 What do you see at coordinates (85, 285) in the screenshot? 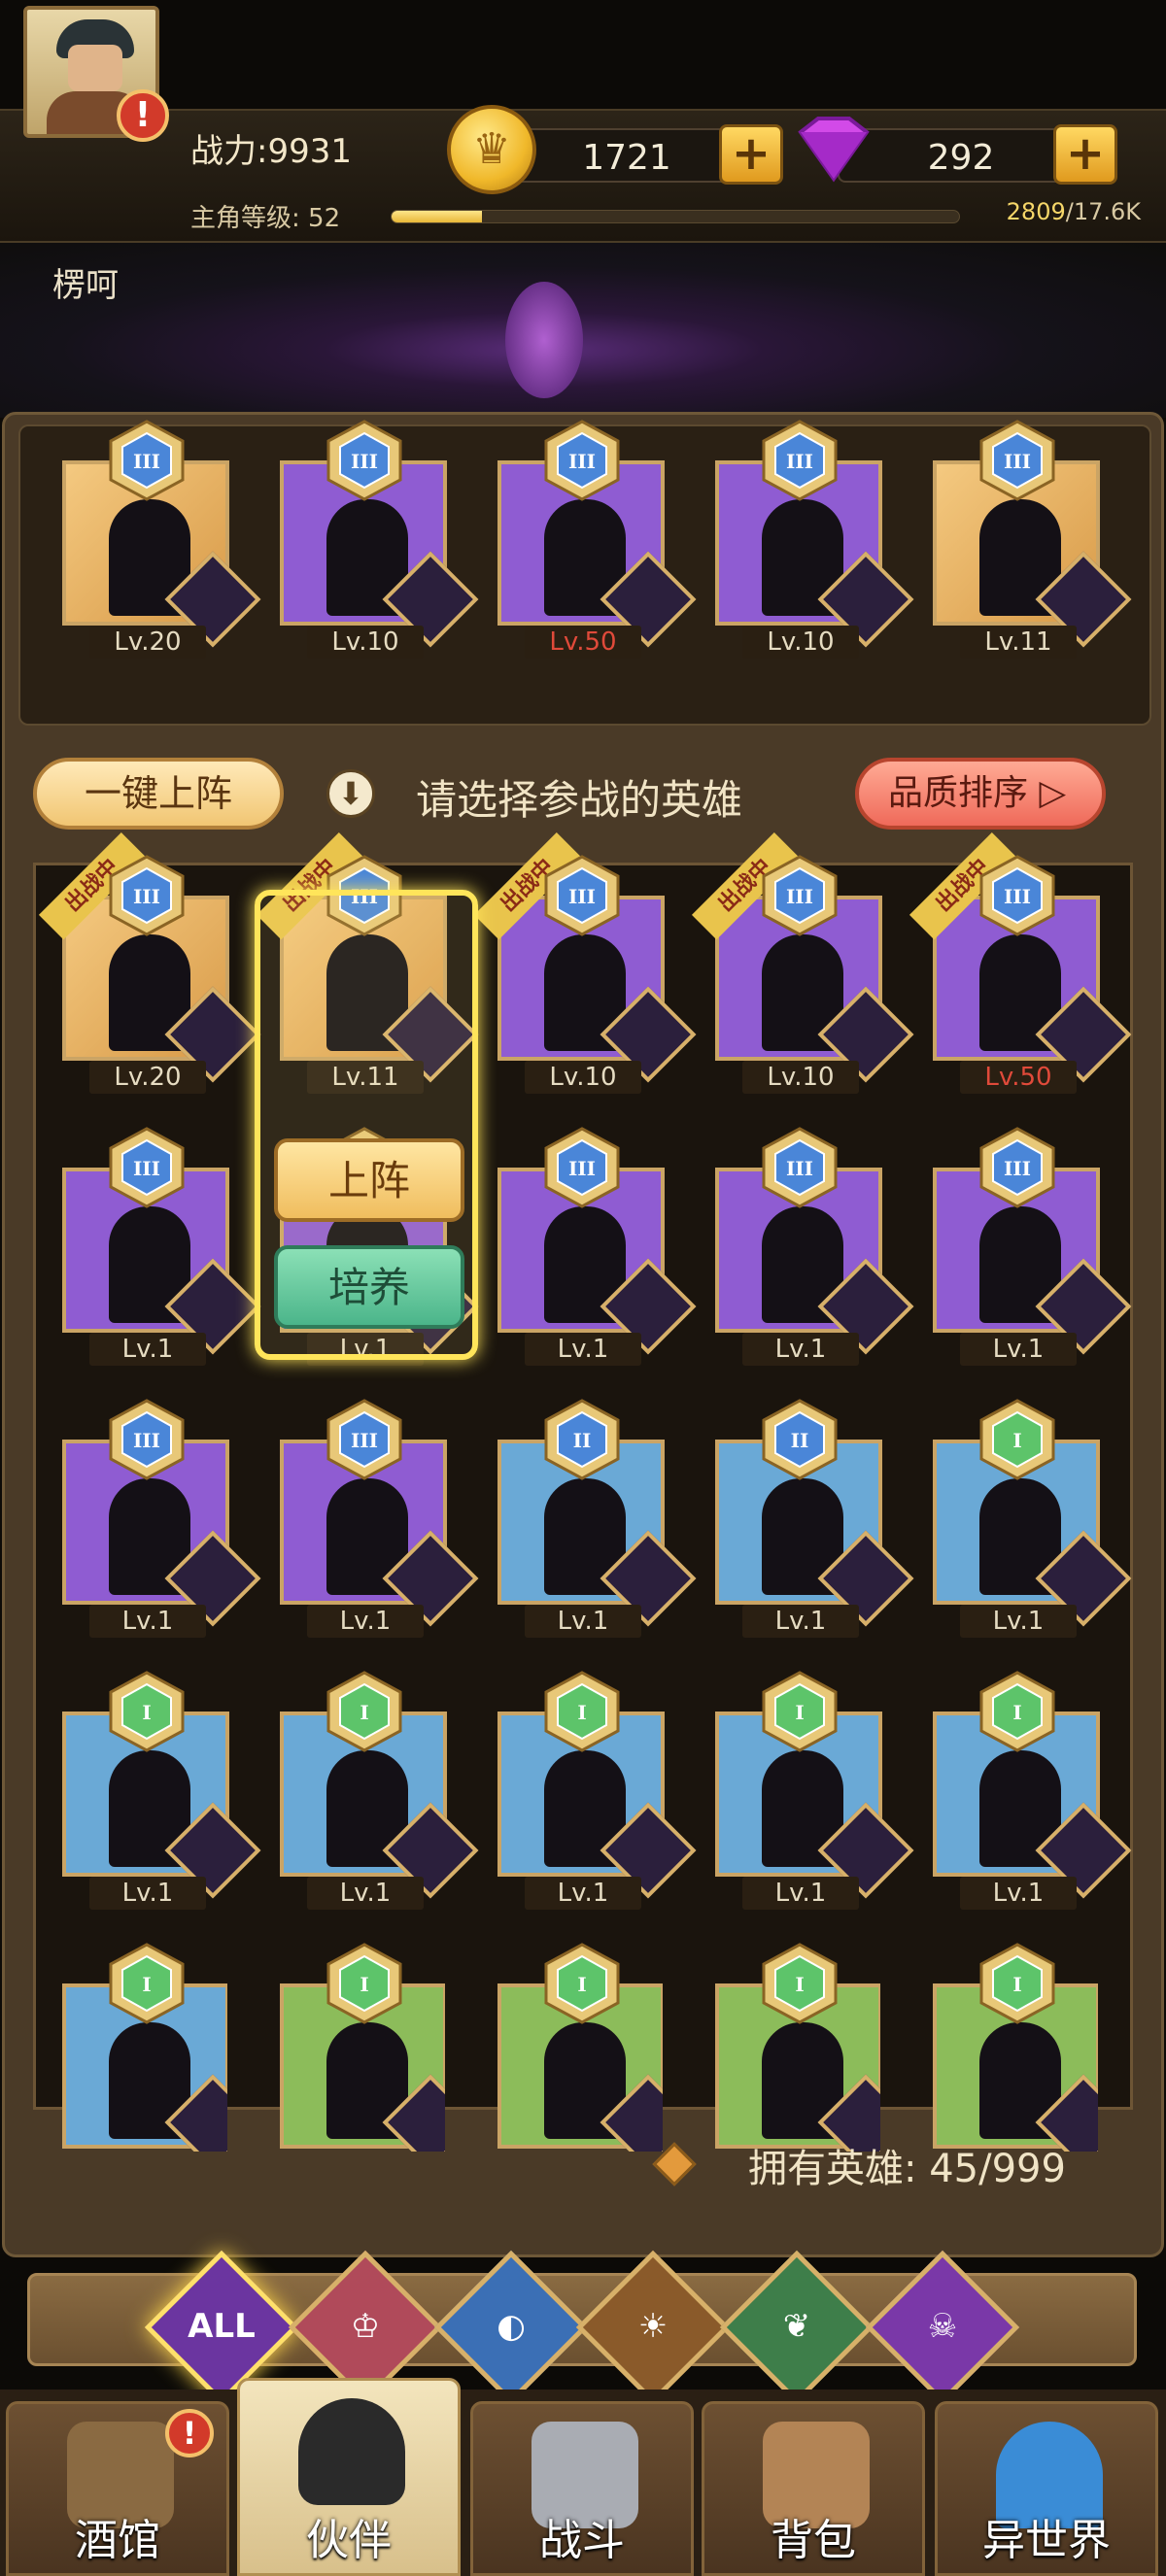
I see `player-name: 楞呵` at bounding box center [85, 285].